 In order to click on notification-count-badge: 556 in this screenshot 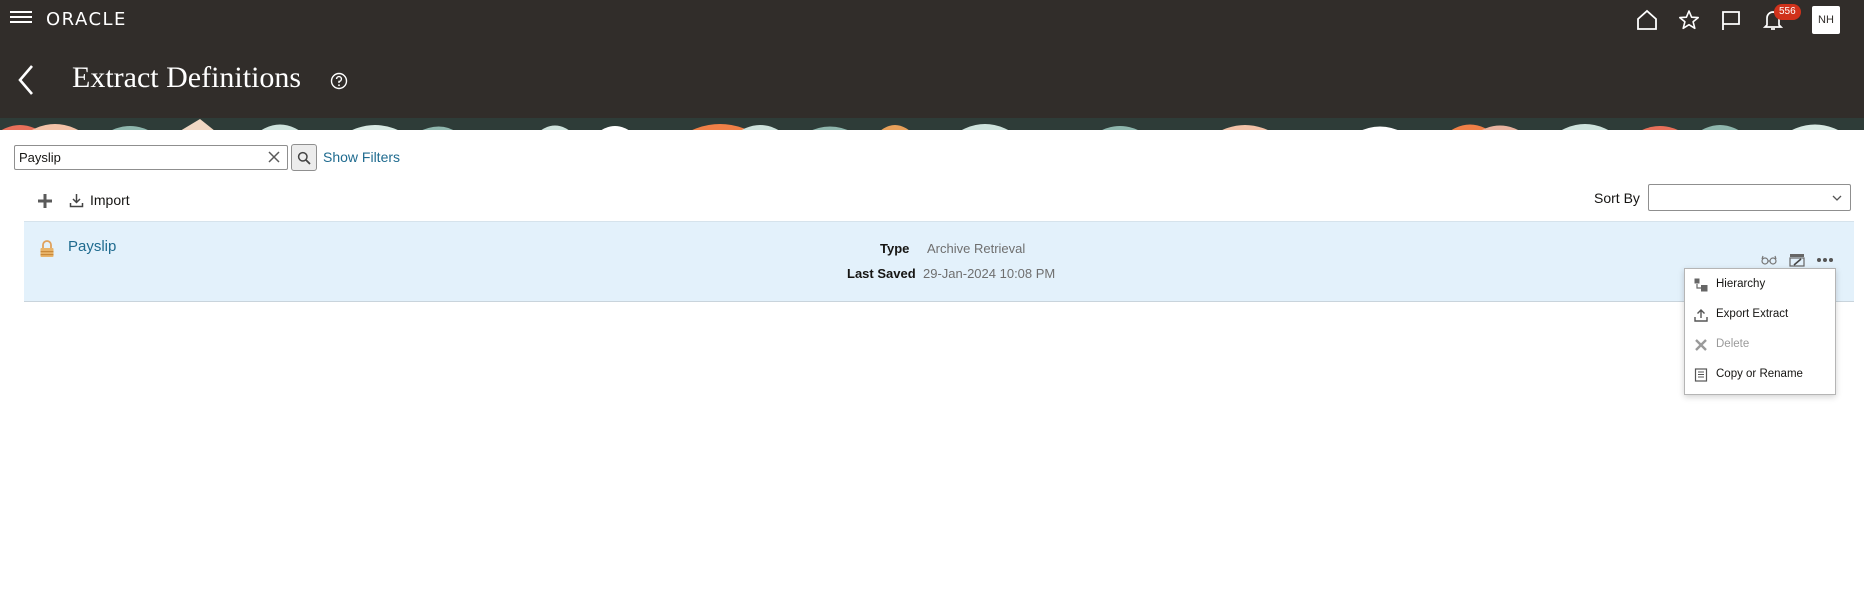, I will do `click(1787, 12)`.